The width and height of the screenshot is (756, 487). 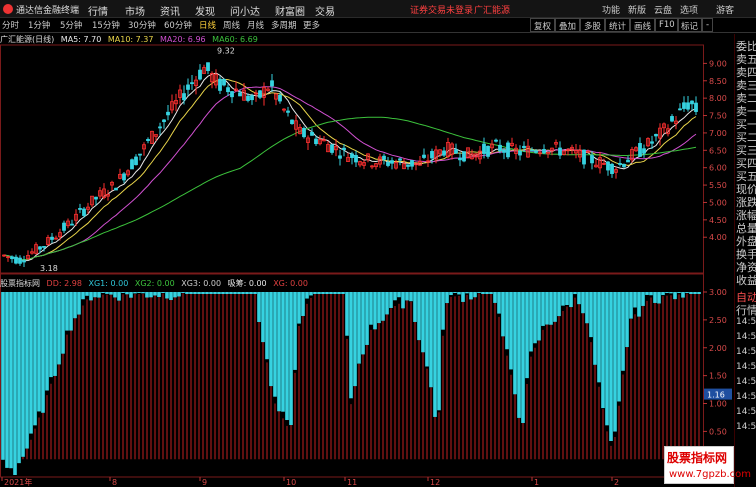 I want to click on indicator-axis-label: 3.00, so click(x=718, y=292).